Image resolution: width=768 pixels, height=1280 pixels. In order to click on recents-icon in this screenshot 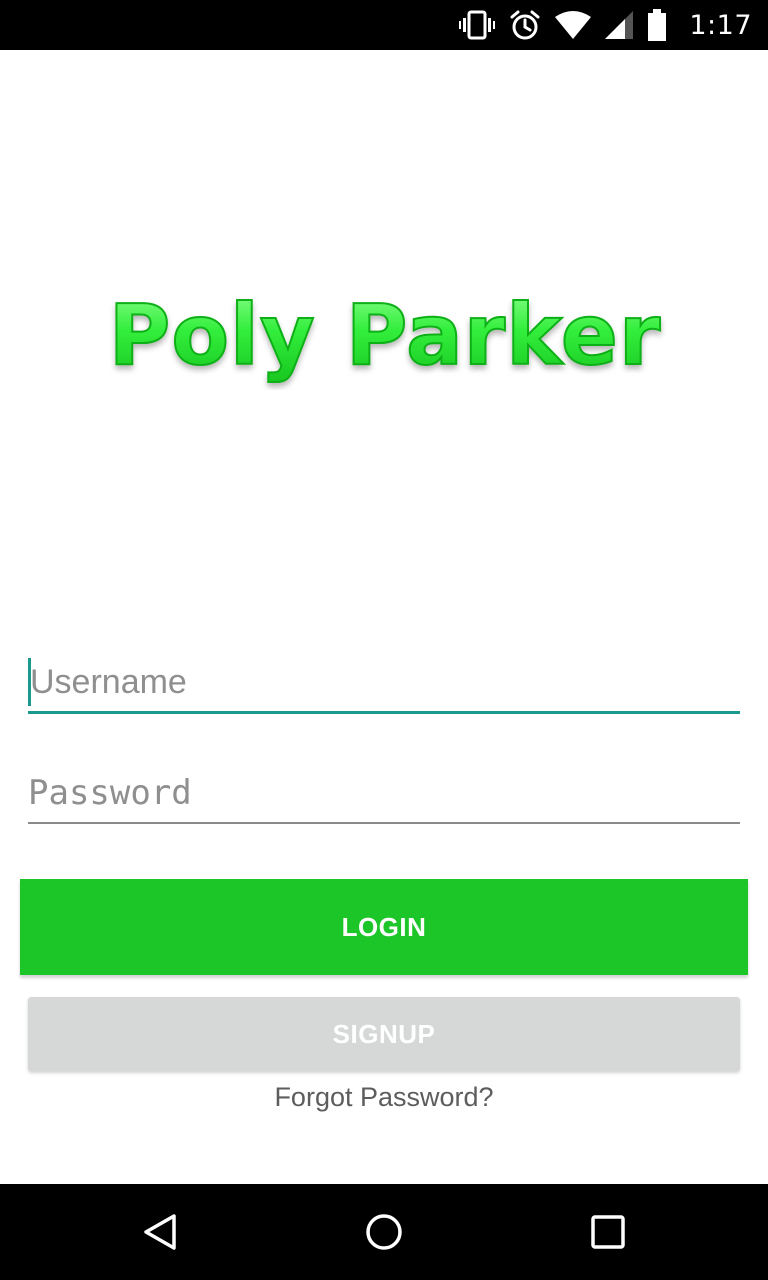, I will do `click(608, 1232)`.